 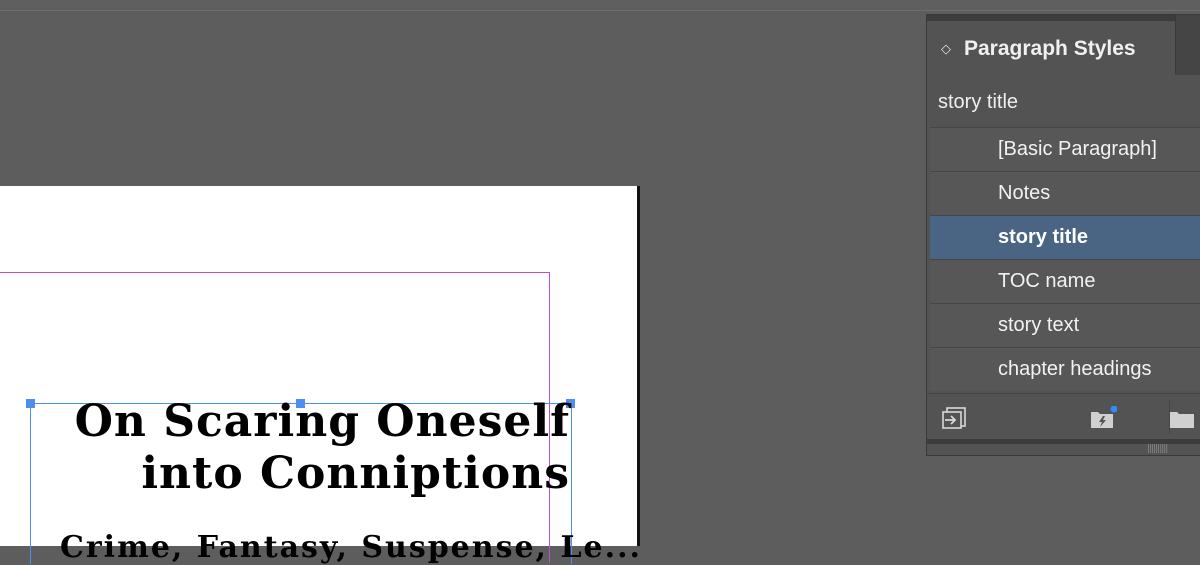 What do you see at coordinates (600, 5) in the screenshot?
I see `top-edge-bar` at bounding box center [600, 5].